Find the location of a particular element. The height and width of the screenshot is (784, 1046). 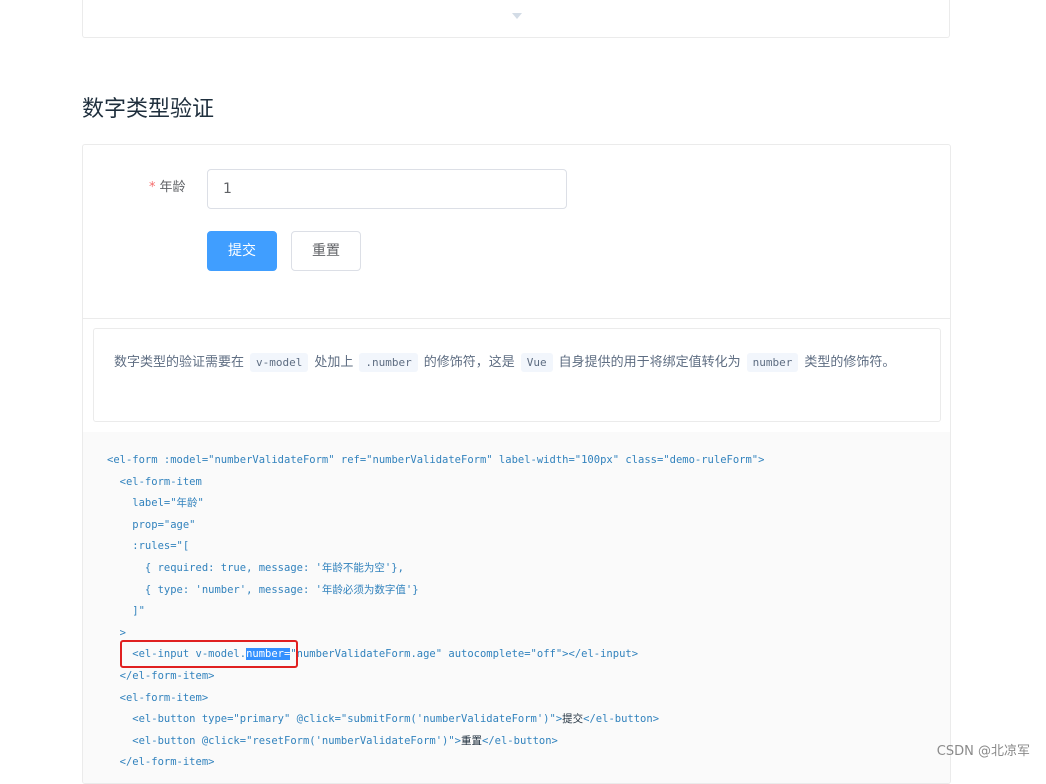

code-text: 提交 is located at coordinates (573, 719).